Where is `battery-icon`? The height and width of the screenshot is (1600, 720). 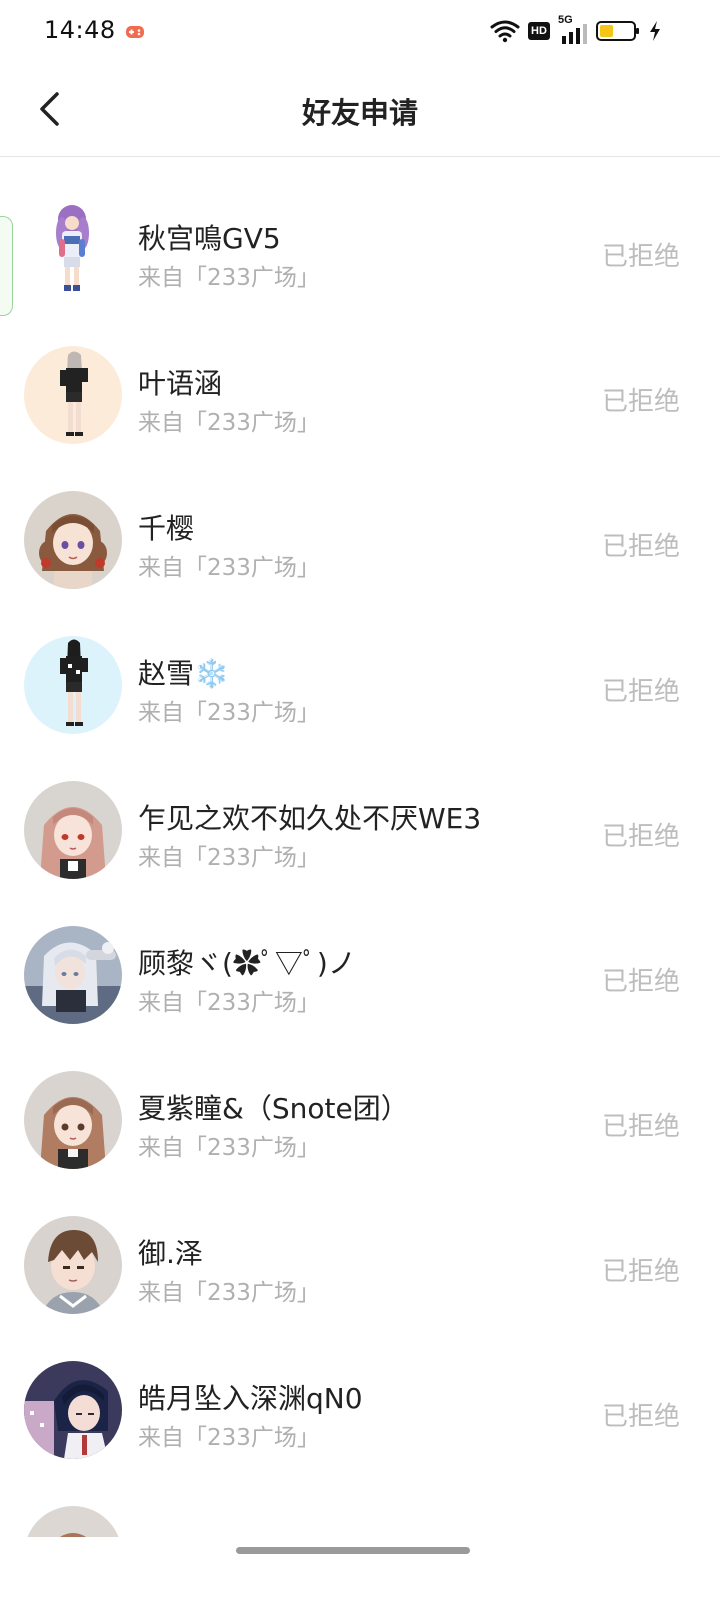 battery-icon is located at coordinates (617, 31).